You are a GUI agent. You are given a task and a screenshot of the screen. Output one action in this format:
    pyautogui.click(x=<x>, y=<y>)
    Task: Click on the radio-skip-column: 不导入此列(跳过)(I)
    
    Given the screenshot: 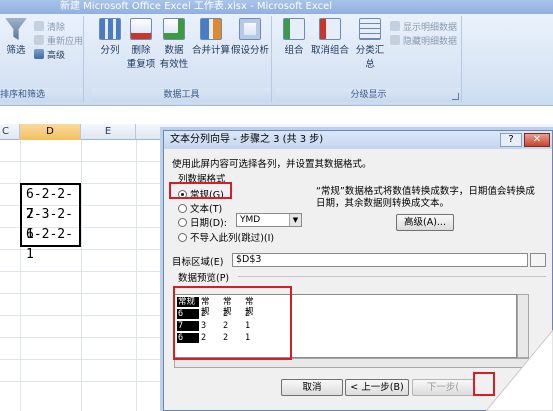 What is the action you would take?
    pyautogui.click(x=226, y=237)
    